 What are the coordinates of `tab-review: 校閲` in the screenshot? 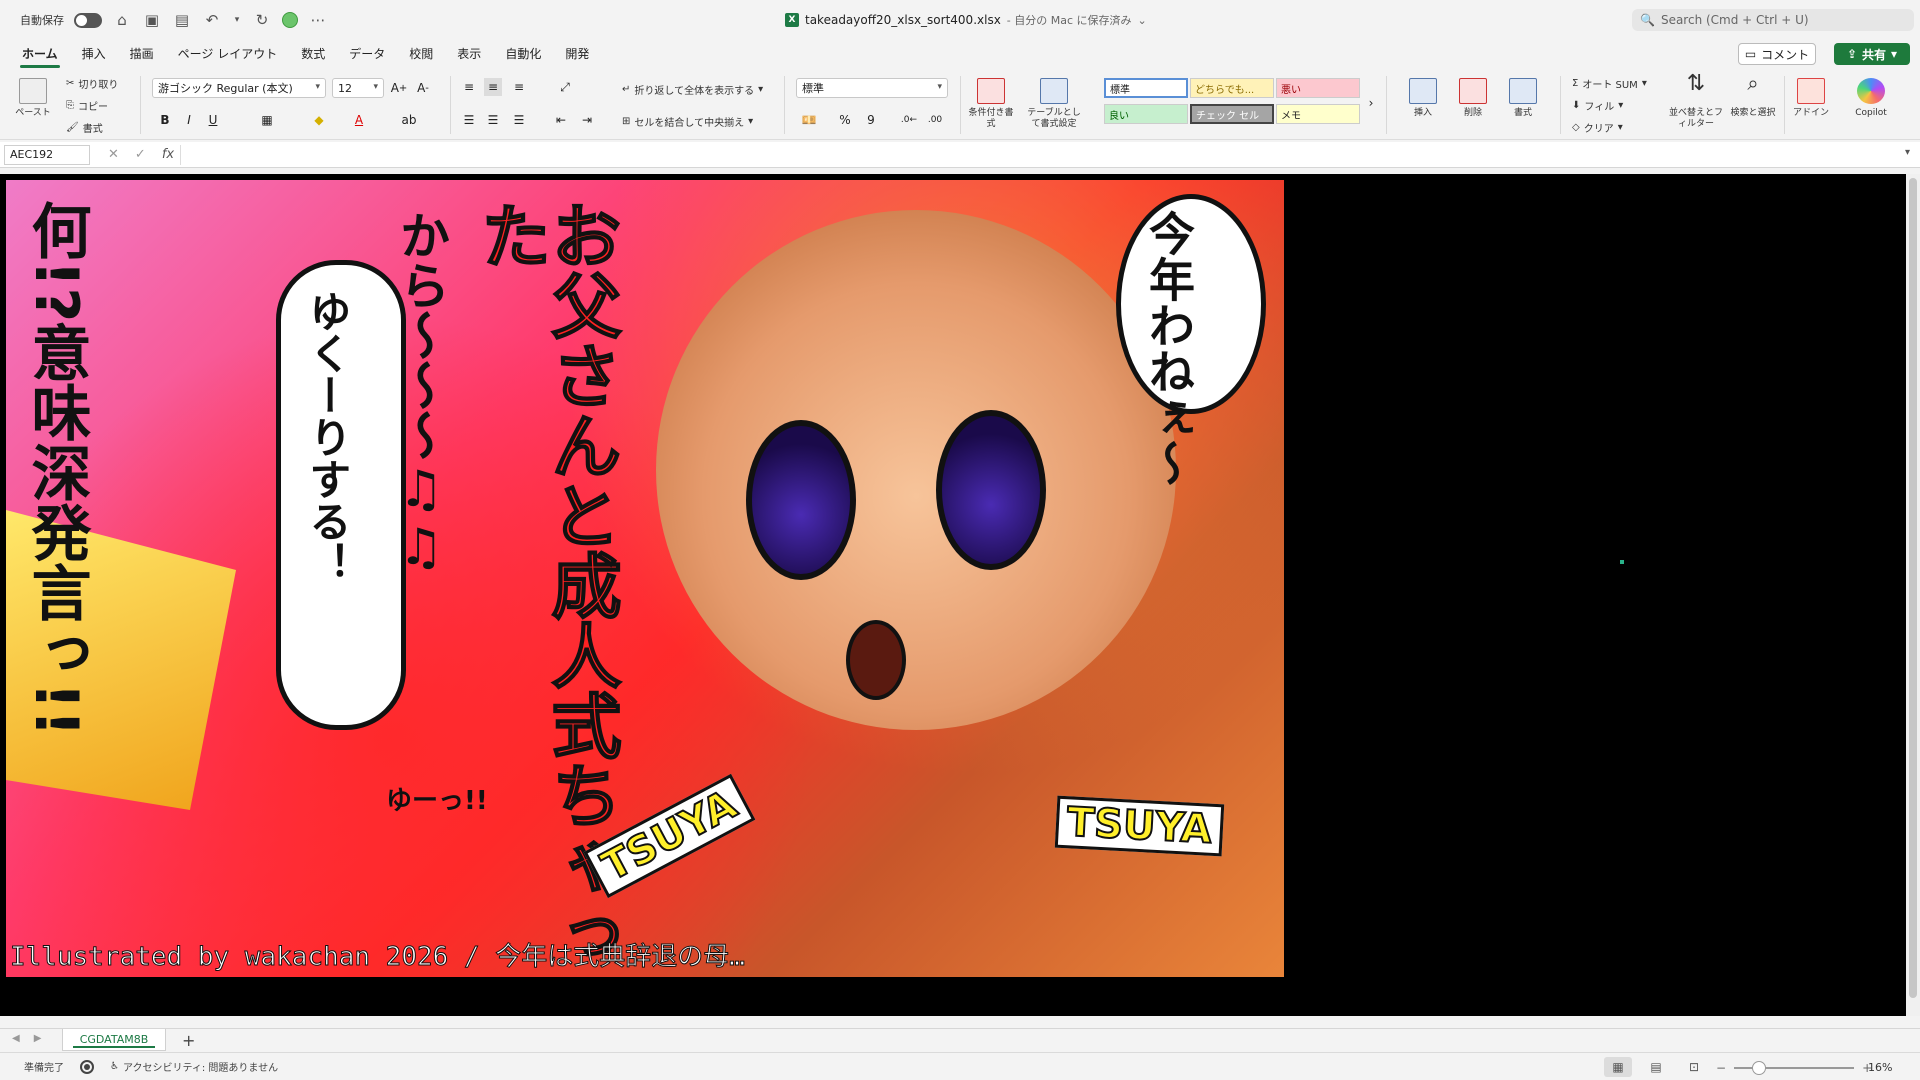 It's located at (421, 56).